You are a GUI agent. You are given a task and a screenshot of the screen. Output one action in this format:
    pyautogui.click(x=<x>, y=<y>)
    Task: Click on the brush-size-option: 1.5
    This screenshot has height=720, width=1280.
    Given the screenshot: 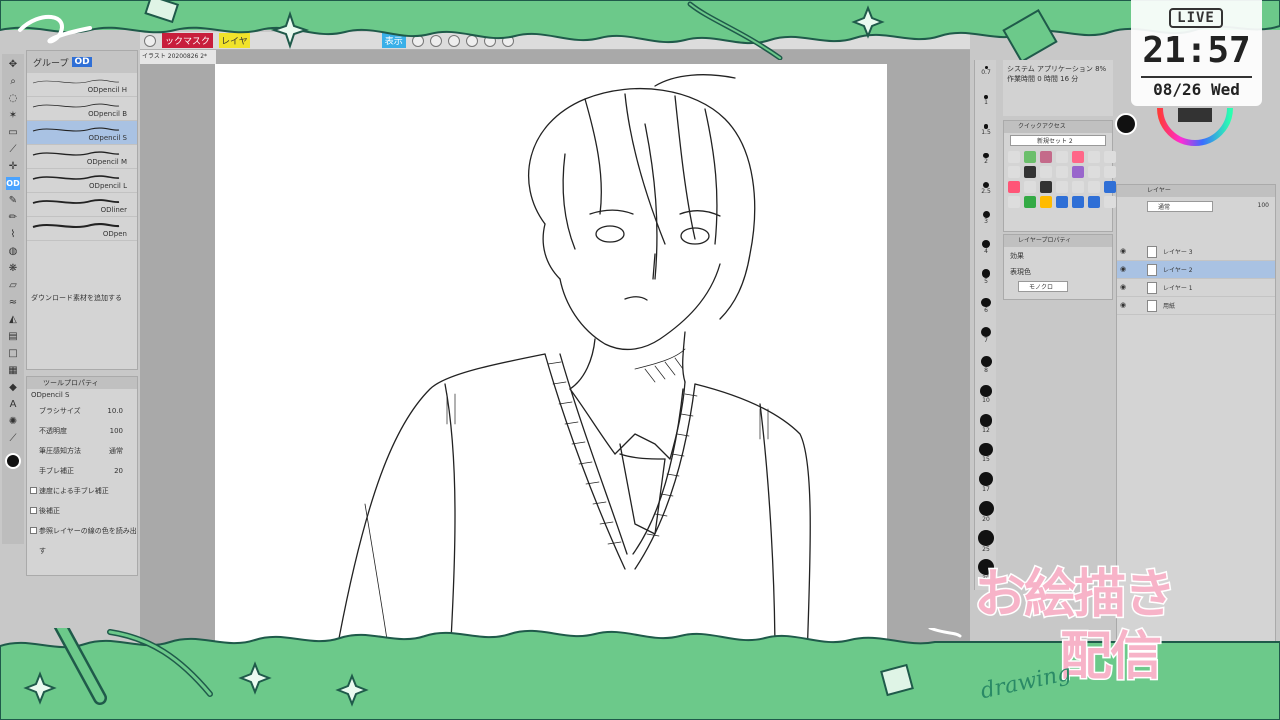 What is the action you would take?
    pyautogui.click(x=986, y=130)
    